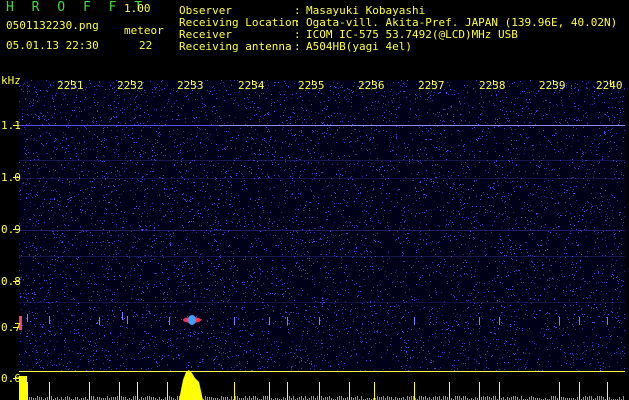 Image resolution: width=629 pixels, height=400 pixels. What do you see at coordinates (359, 46) in the screenshot?
I see `info-value-antenna: A504HB(yagi 4el)` at bounding box center [359, 46].